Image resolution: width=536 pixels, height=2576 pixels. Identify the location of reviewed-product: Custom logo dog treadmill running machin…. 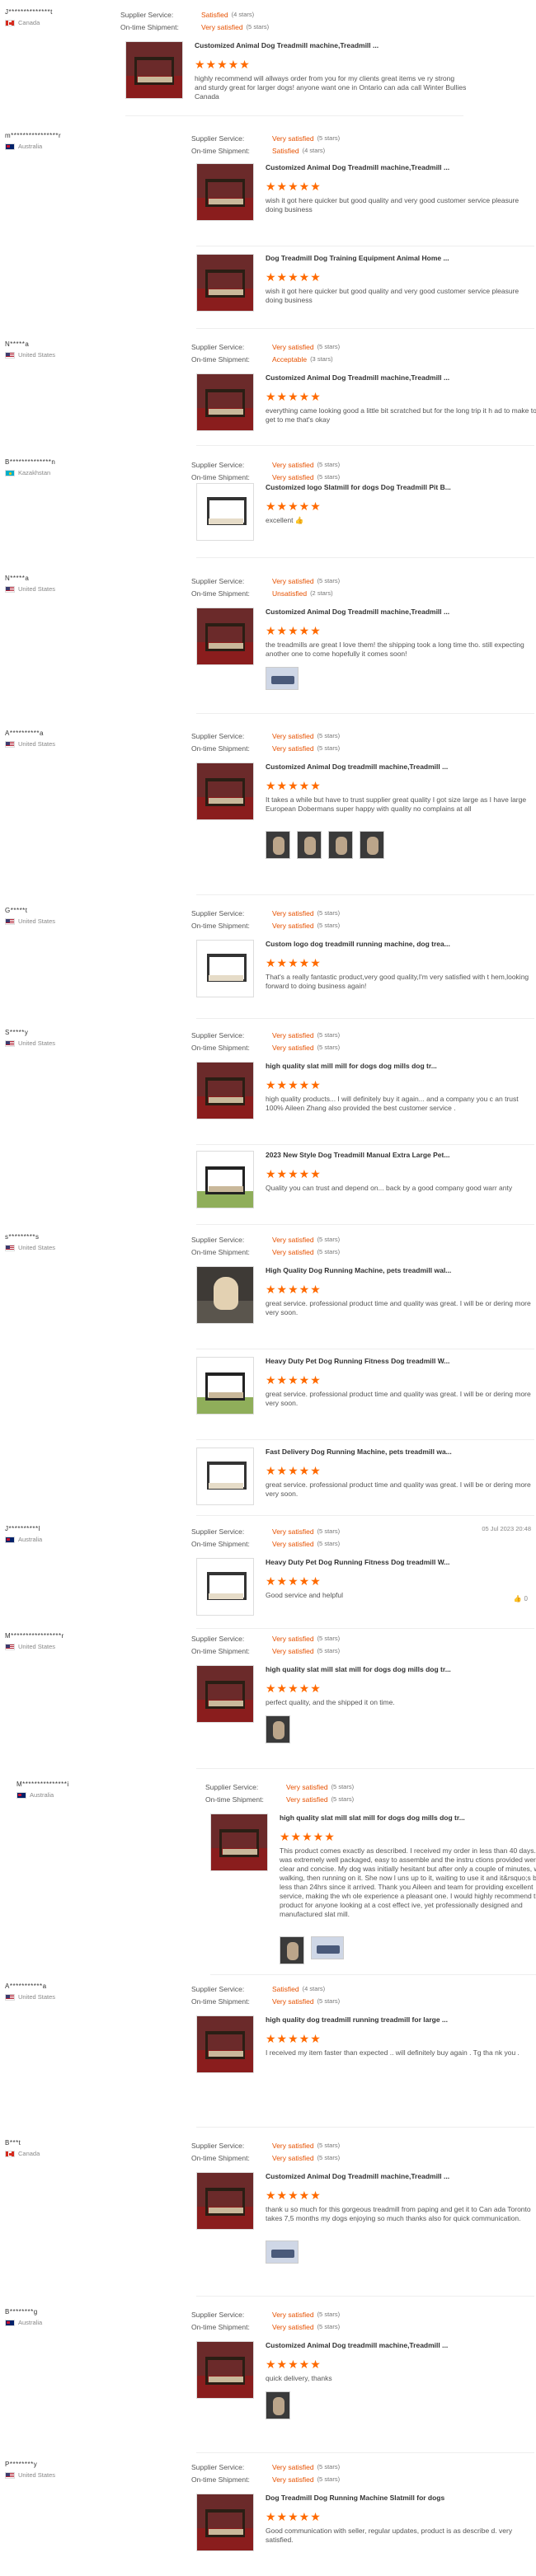
(366, 981).